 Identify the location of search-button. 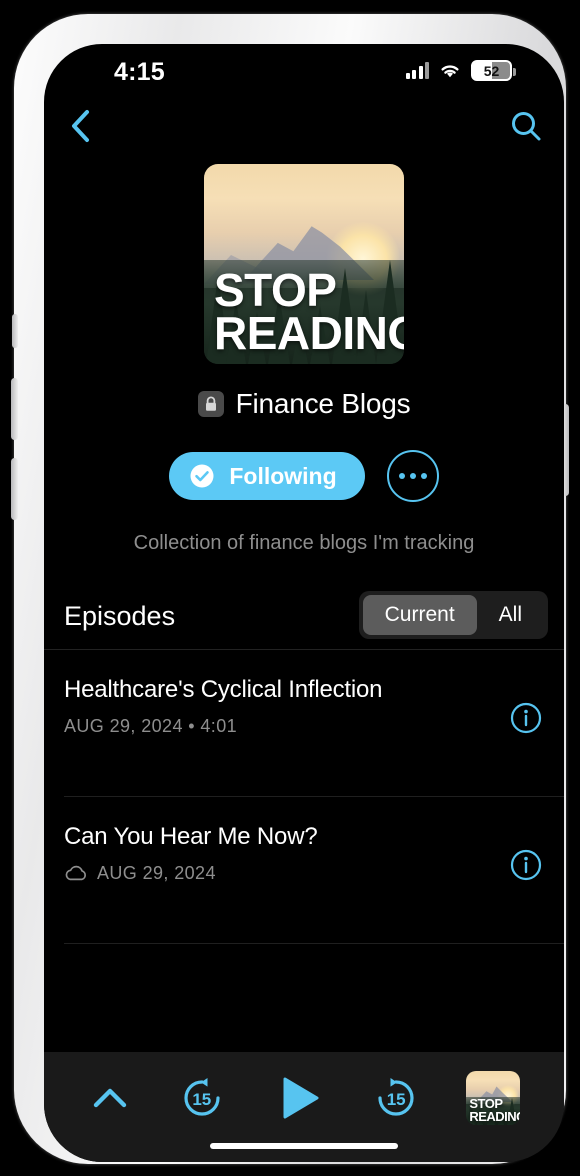
(526, 126).